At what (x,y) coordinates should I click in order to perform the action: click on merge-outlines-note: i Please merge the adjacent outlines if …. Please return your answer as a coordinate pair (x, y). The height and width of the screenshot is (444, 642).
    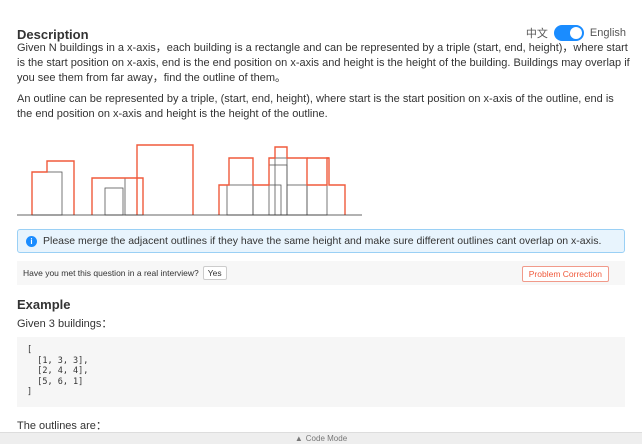
    Looking at the image, I should click on (321, 241).